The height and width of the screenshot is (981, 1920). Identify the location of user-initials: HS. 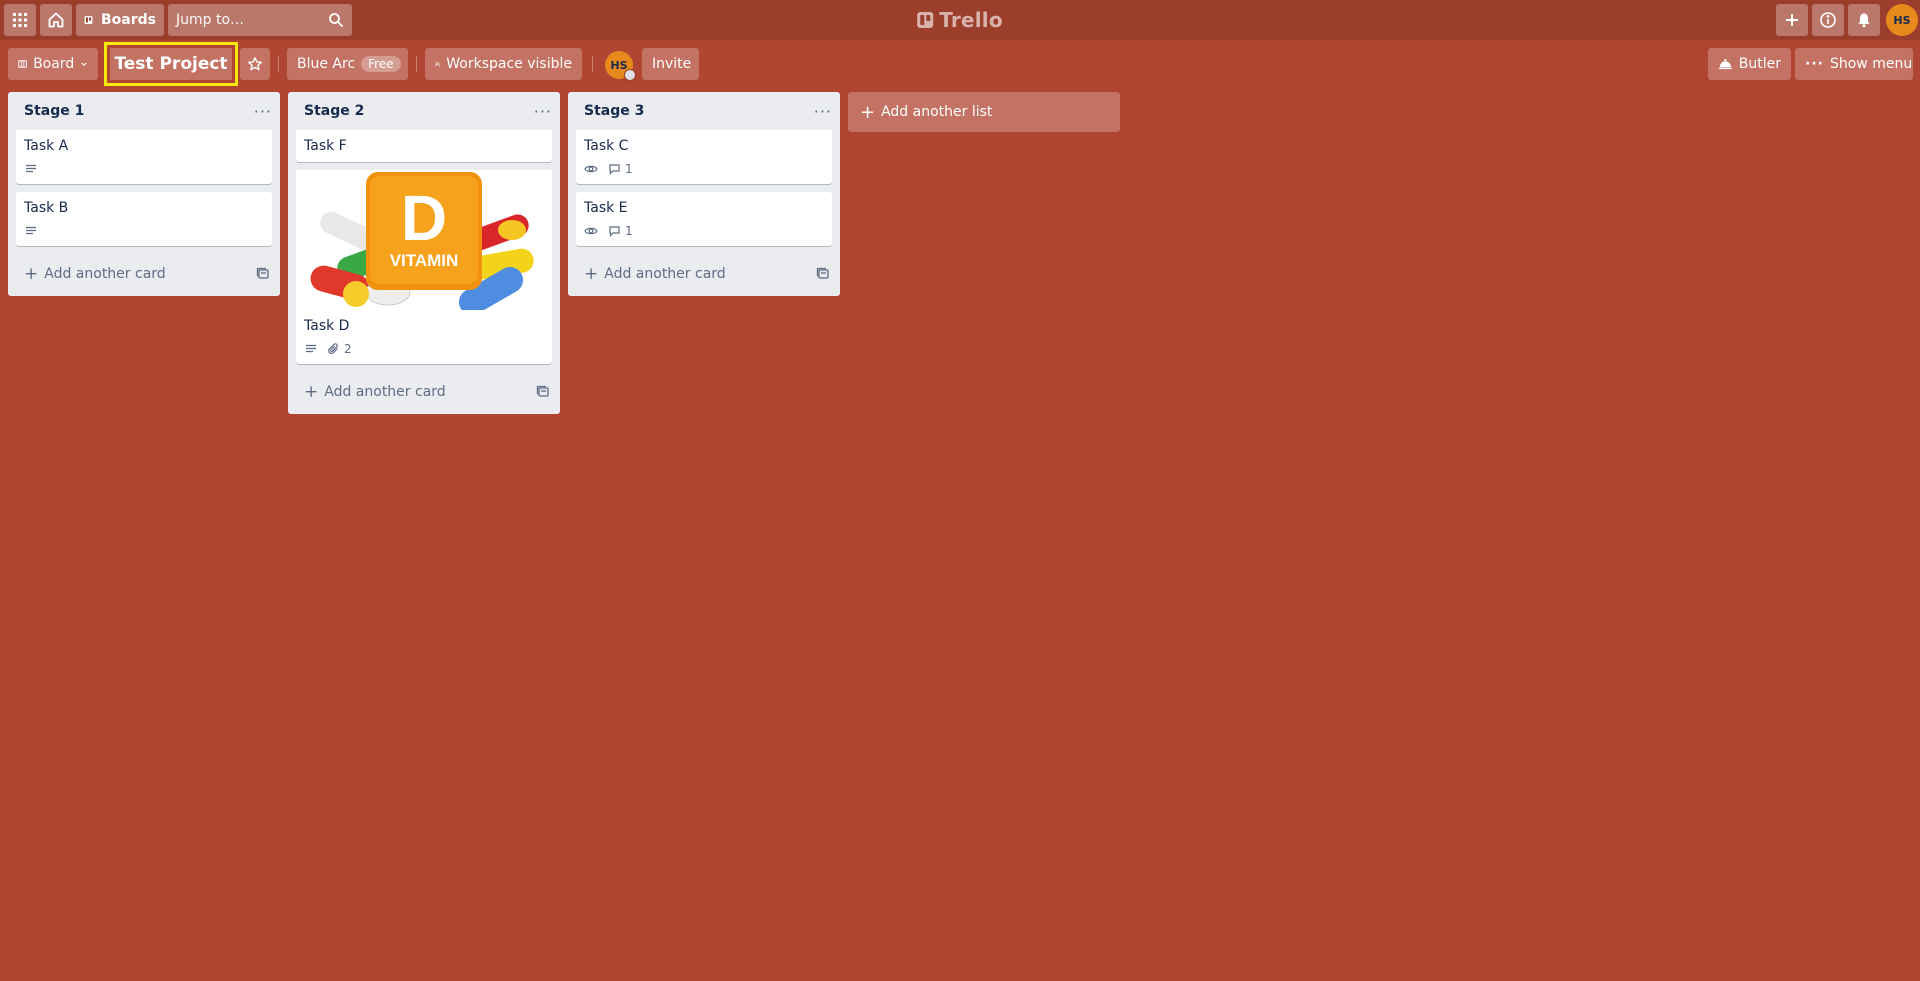
(1902, 20).